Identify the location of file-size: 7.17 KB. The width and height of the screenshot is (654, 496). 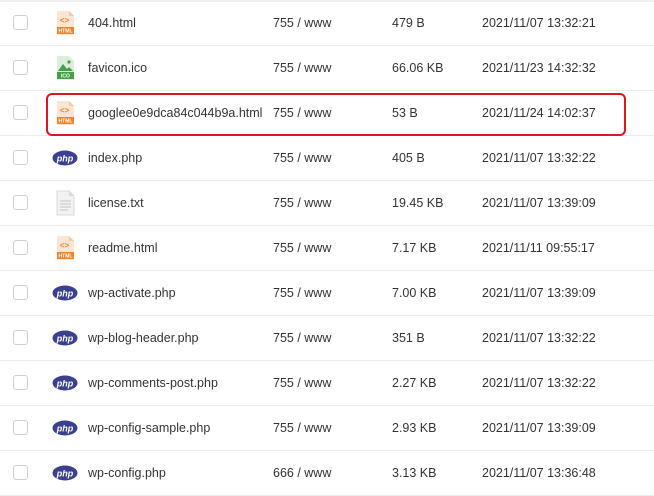
(414, 248).